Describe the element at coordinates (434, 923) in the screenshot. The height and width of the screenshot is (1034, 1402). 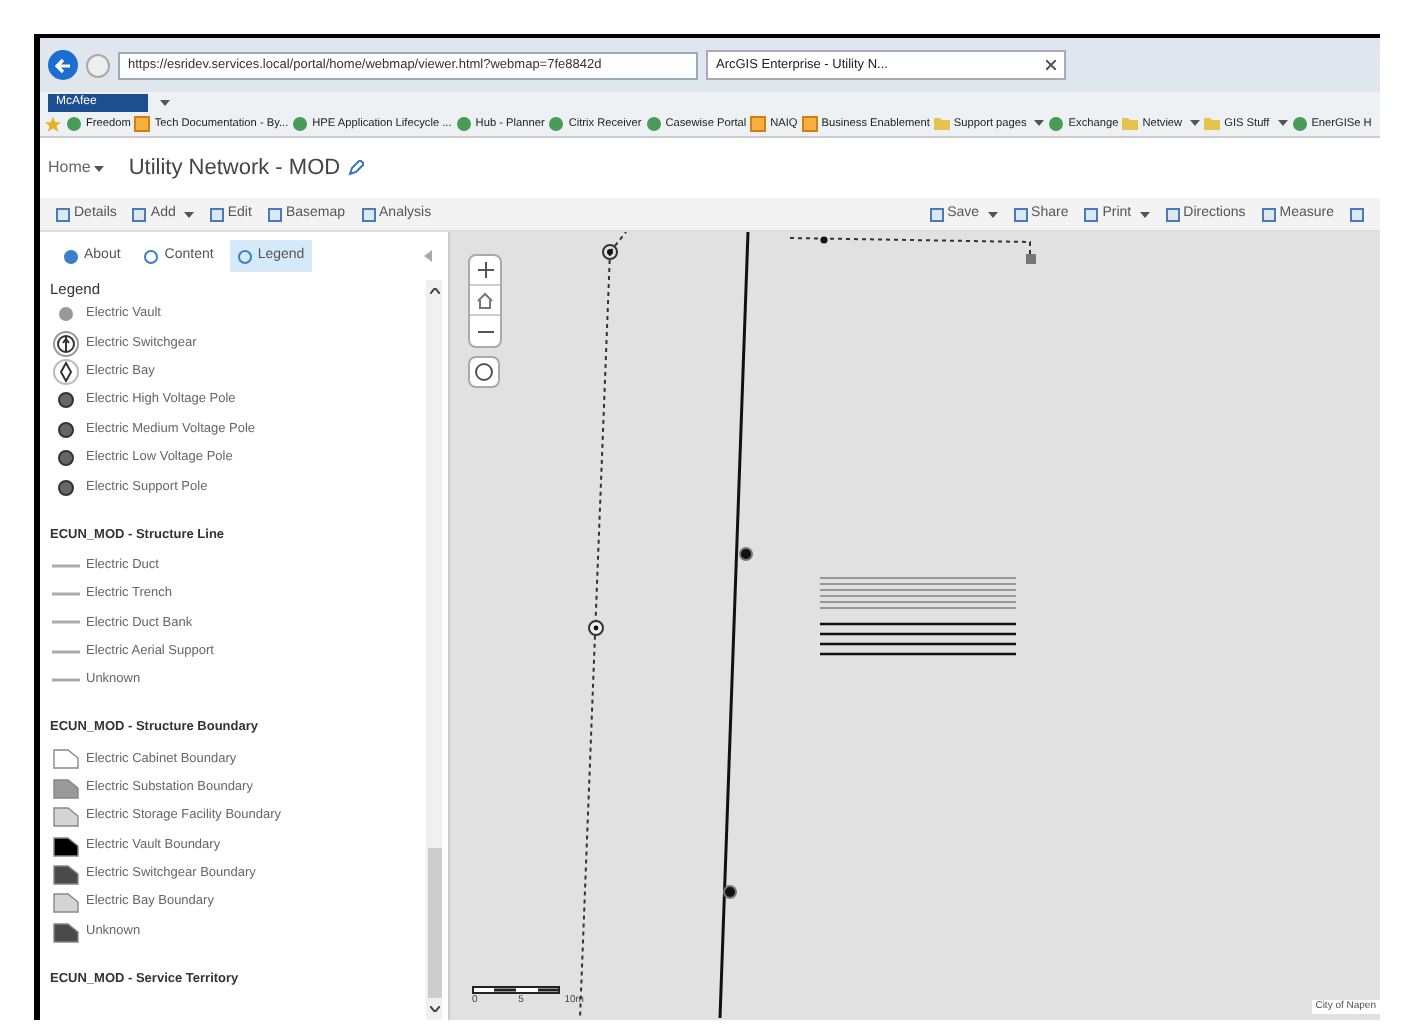
I see `scroll-thumb` at that location.